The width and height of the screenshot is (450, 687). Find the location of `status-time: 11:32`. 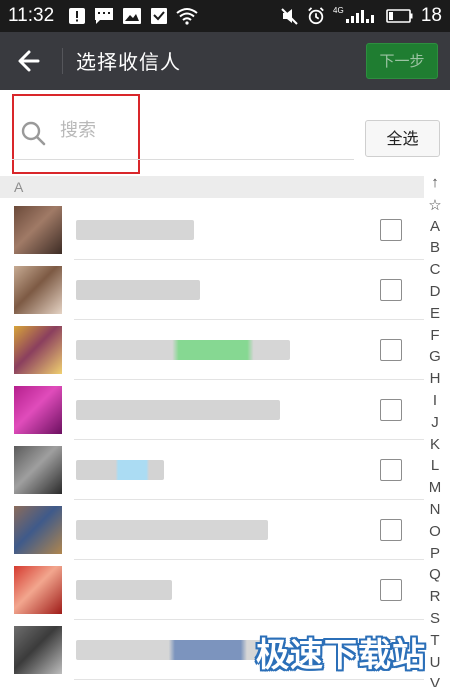

status-time: 11:32 is located at coordinates (31, 15).